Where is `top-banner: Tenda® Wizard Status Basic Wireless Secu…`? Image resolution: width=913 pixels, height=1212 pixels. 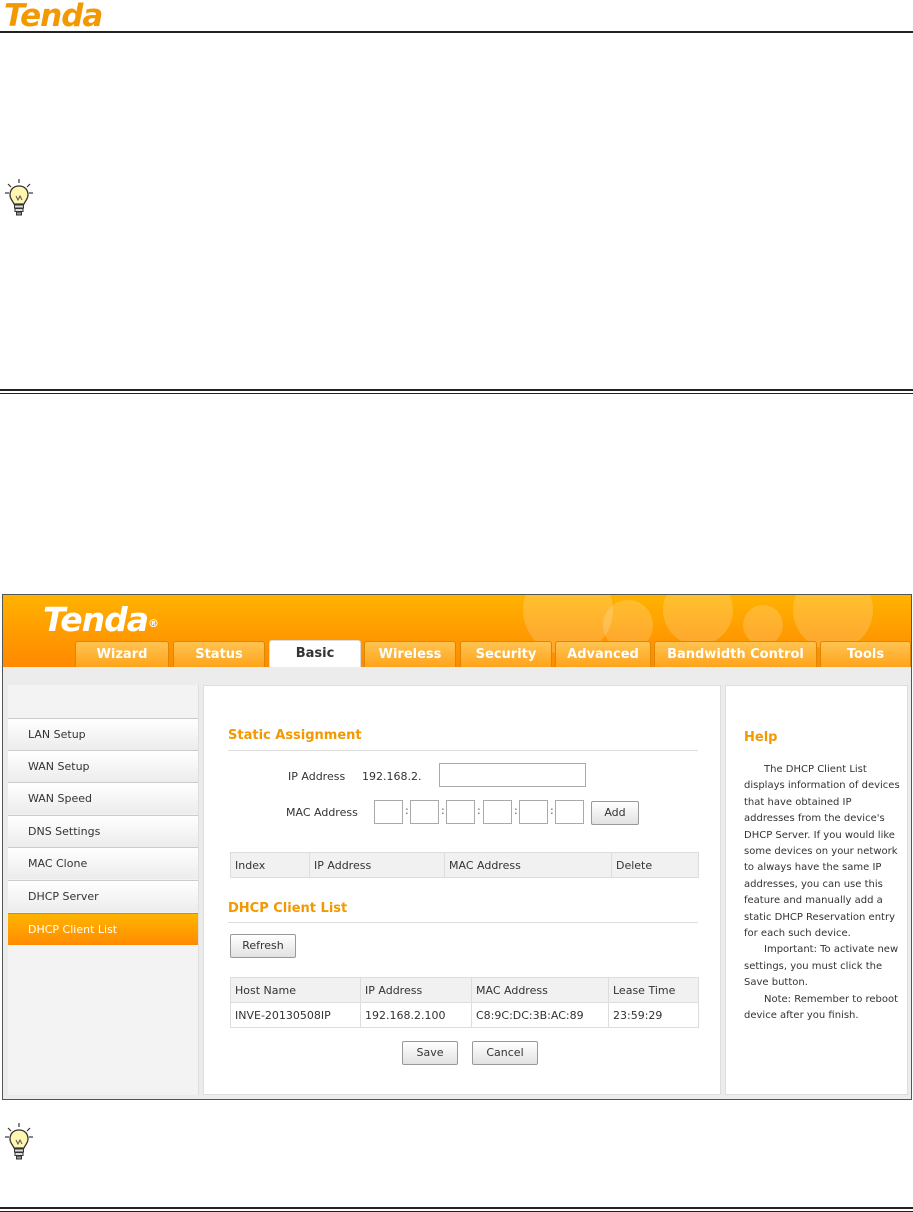 top-banner: Tenda® Wizard Status Basic Wireless Secu… is located at coordinates (457, 631).